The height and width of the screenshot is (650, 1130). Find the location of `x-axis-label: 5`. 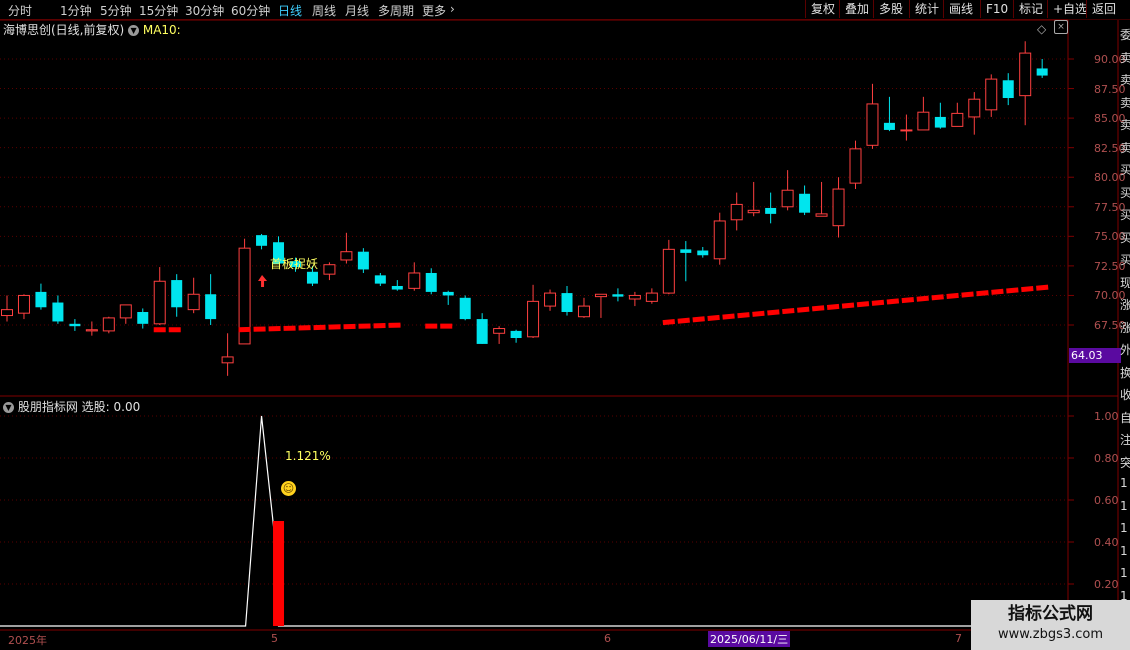

x-axis-label: 5 is located at coordinates (274, 638).